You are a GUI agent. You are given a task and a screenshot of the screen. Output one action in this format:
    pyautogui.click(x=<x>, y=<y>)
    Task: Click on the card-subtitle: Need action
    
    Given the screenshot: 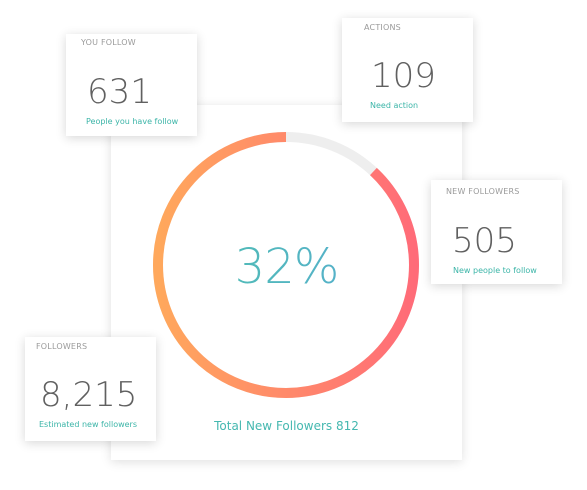 What is the action you would take?
    pyautogui.click(x=394, y=105)
    